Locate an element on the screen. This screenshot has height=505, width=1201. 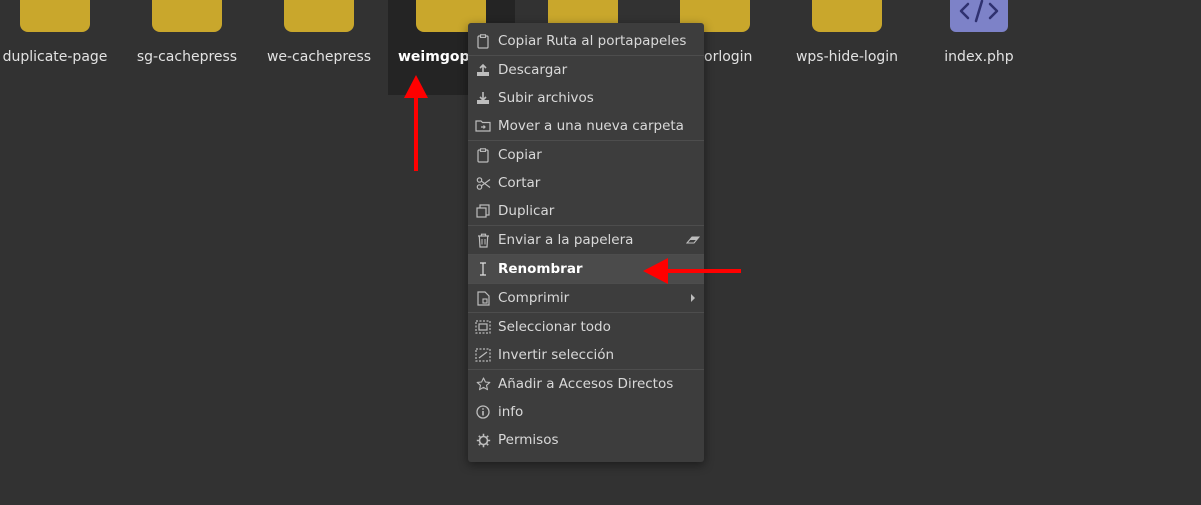
menu-item-label: Comprimir is located at coordinates (534, 298).